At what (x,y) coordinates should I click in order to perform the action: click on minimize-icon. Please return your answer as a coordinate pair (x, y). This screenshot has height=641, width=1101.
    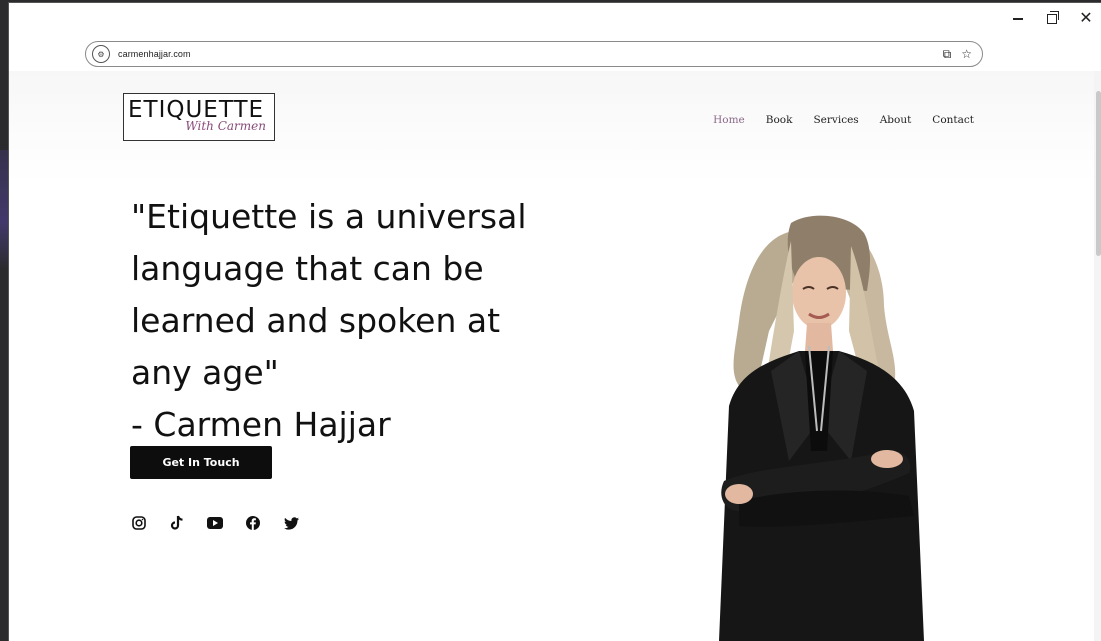
    Looking at the image, I should click on (1018, 19).